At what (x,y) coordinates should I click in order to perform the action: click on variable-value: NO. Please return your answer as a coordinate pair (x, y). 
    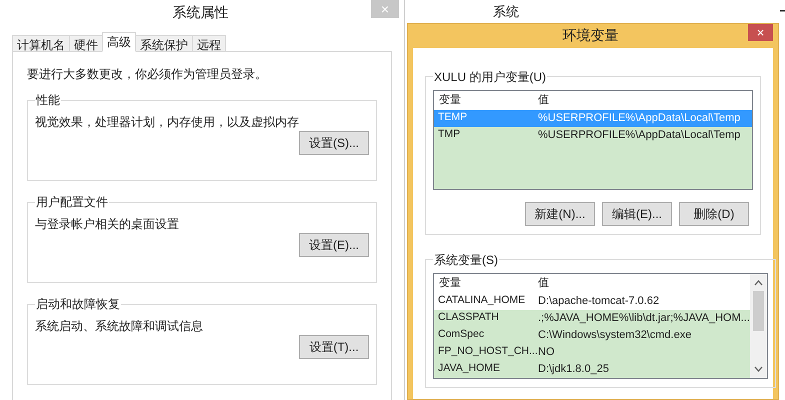
    Looking at the image, I should click on (546, 352).